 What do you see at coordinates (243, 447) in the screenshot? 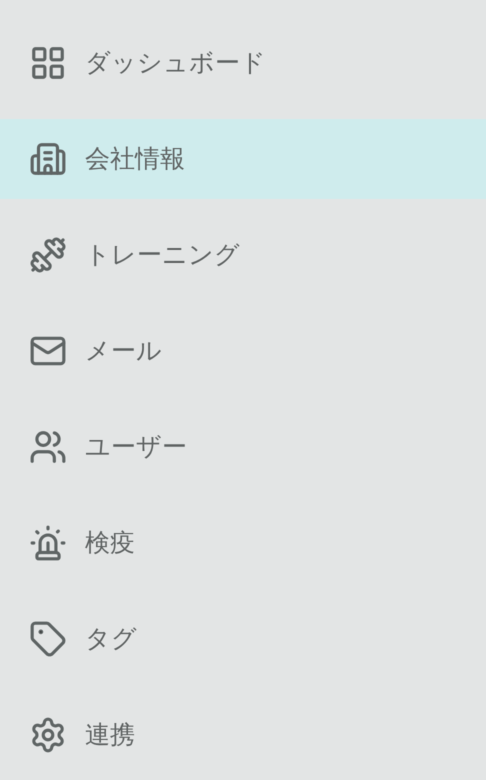
I see `sidebar-item: ユーザー` at bounding box center [243, 447].